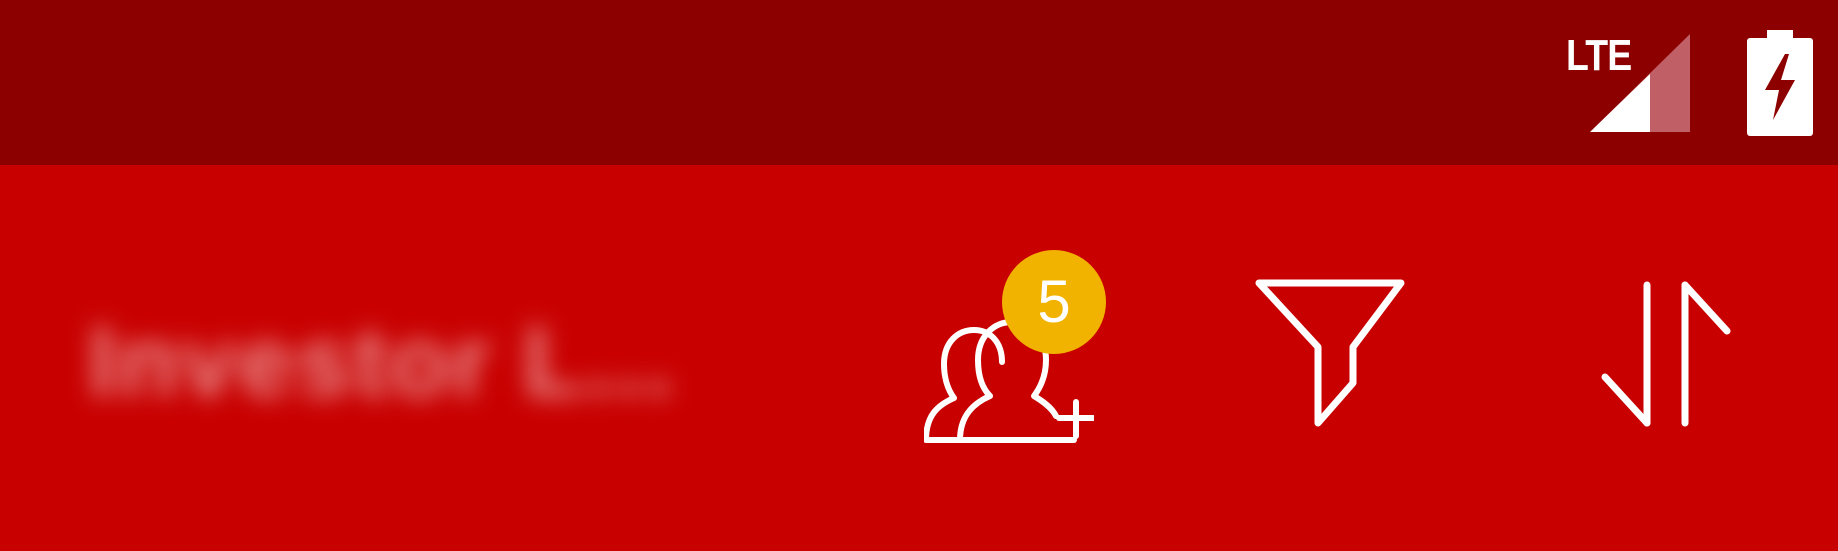 The width and height of the screenshot is (1838, 551). What do you see at coordinates (1054, 302) in the screenshot?
I see `notification-badge: 5` at bounding box center [1054, 302].